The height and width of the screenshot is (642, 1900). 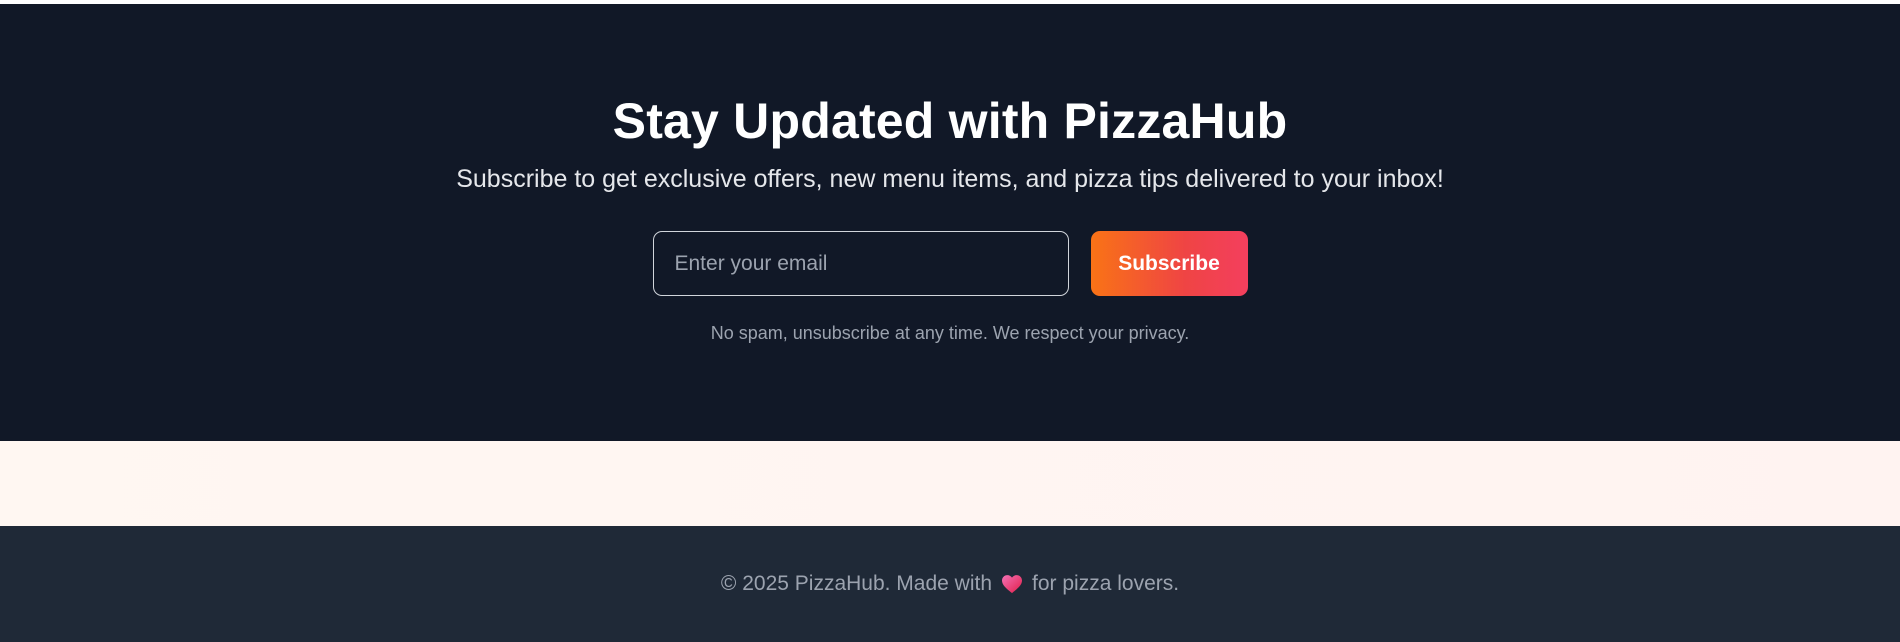 I want to click on footer-text-before: © 2025 PizzaHub. Made with, so click(x=856, y=583).